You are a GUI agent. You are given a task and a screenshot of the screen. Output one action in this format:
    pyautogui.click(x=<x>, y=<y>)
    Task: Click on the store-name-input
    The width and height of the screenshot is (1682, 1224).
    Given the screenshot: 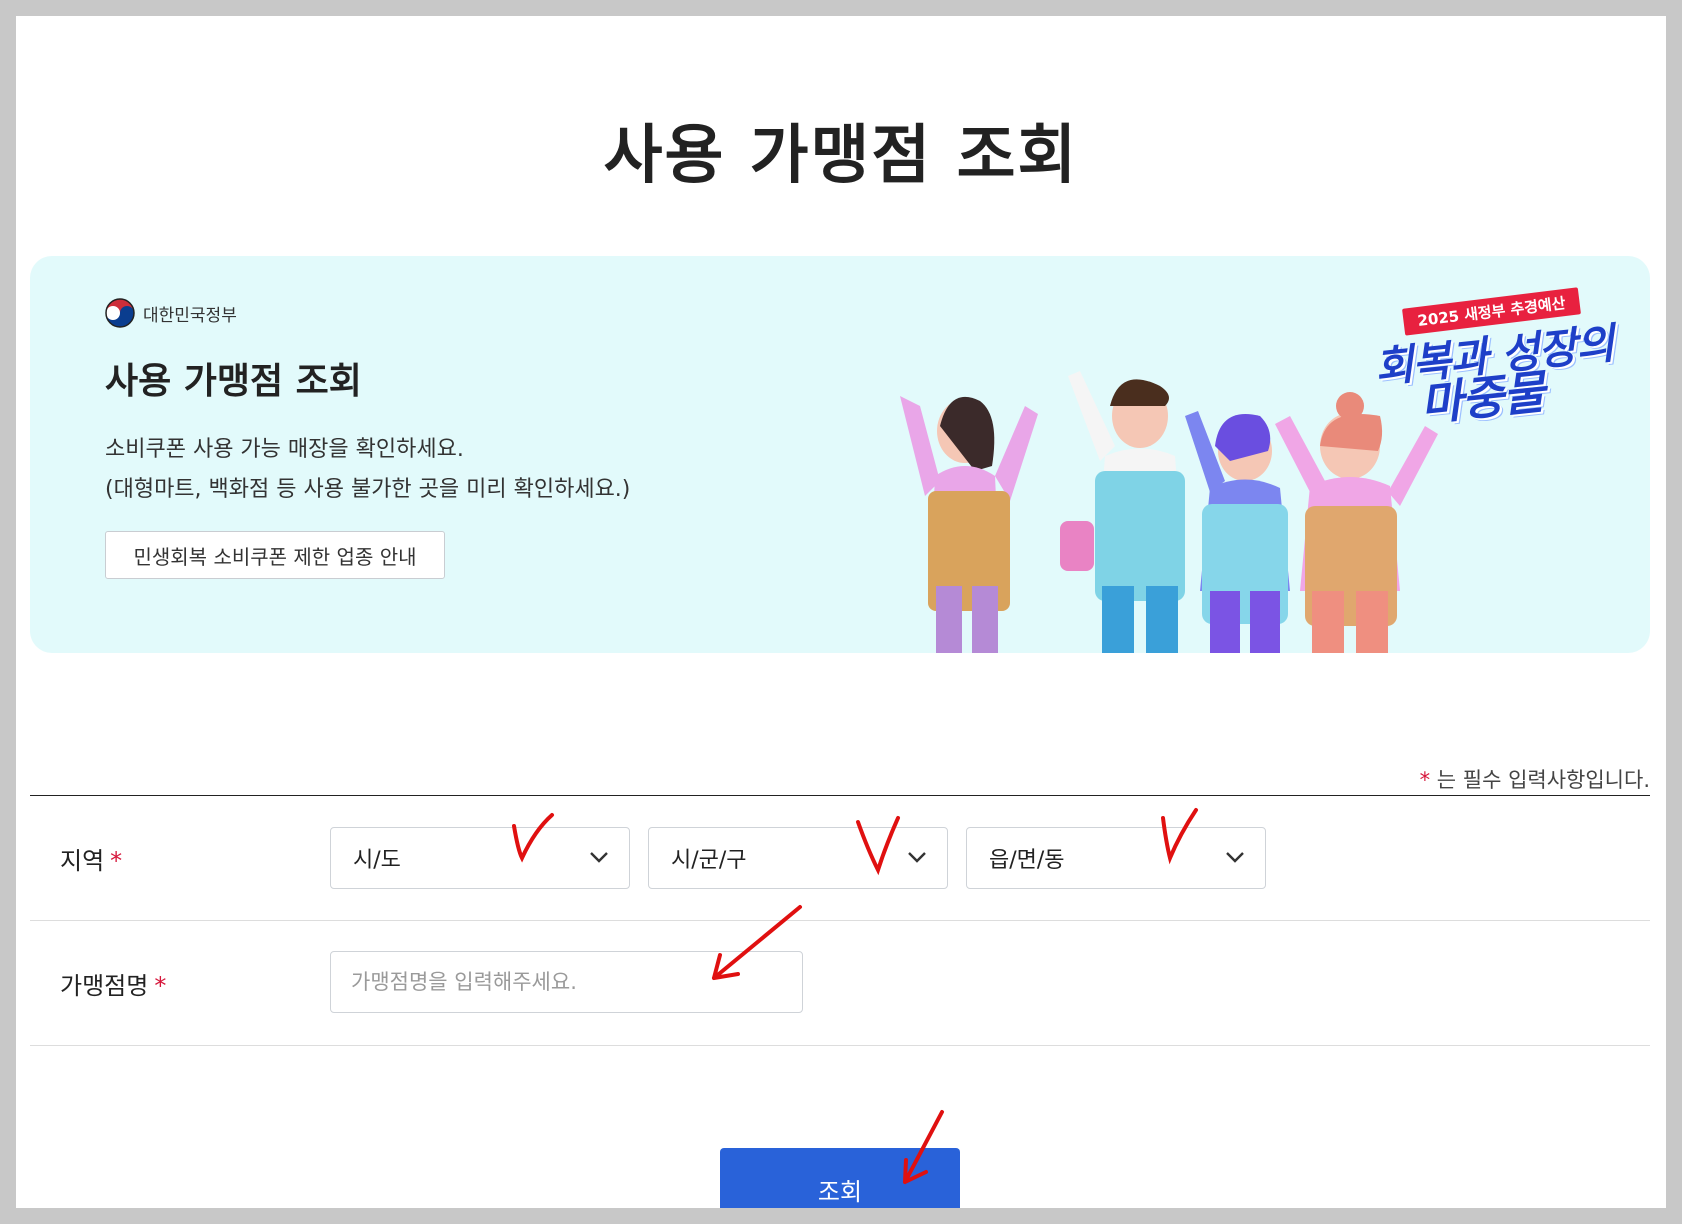 What is the action you would take?
    pyautogui.click(x=566, y=982)
    